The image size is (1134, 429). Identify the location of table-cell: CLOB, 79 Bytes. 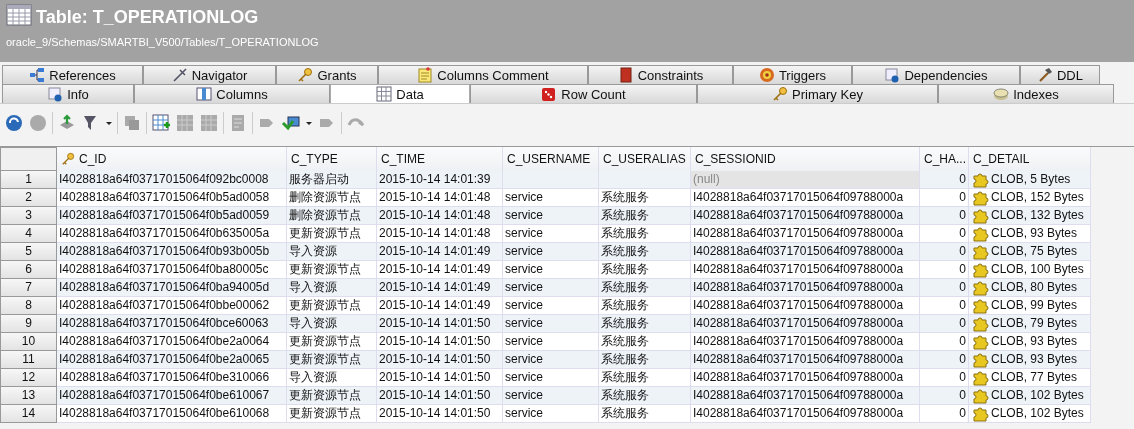
(1034, 323).